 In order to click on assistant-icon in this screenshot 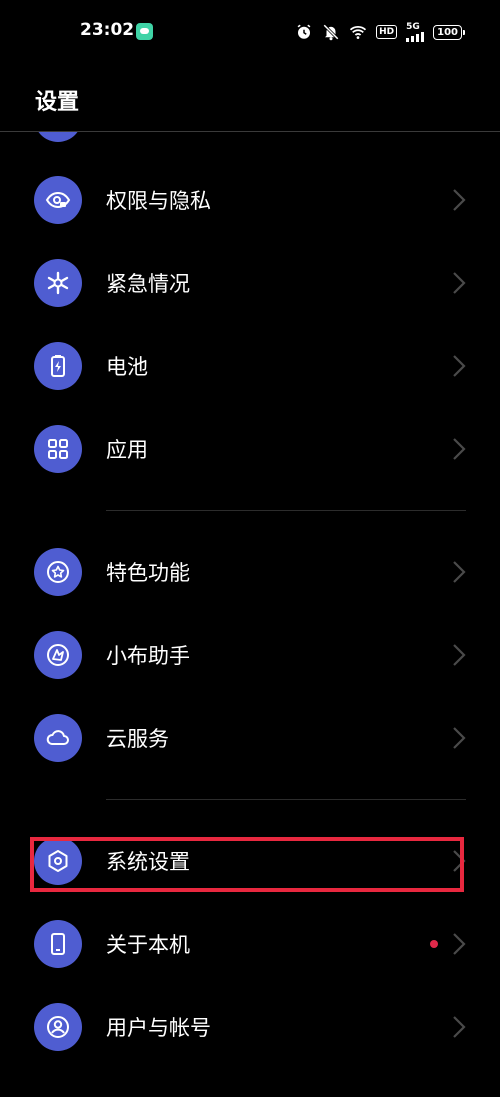, I will do `click(58, 655)`.